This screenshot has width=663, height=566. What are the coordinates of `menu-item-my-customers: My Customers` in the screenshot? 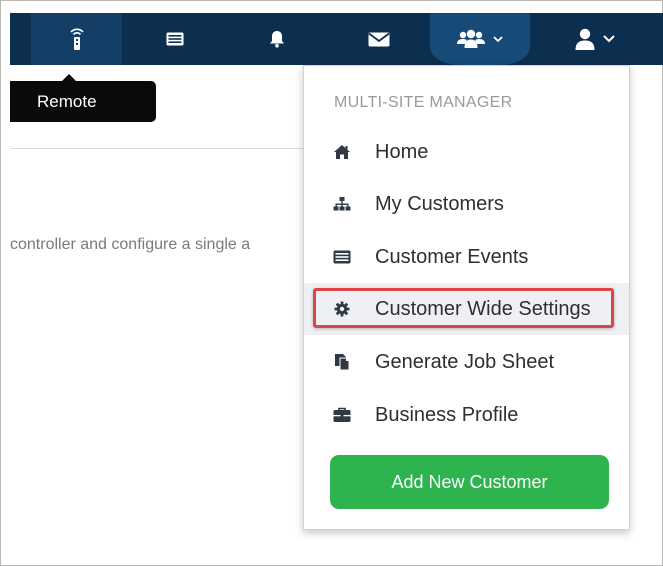 It's located at (466, 204).